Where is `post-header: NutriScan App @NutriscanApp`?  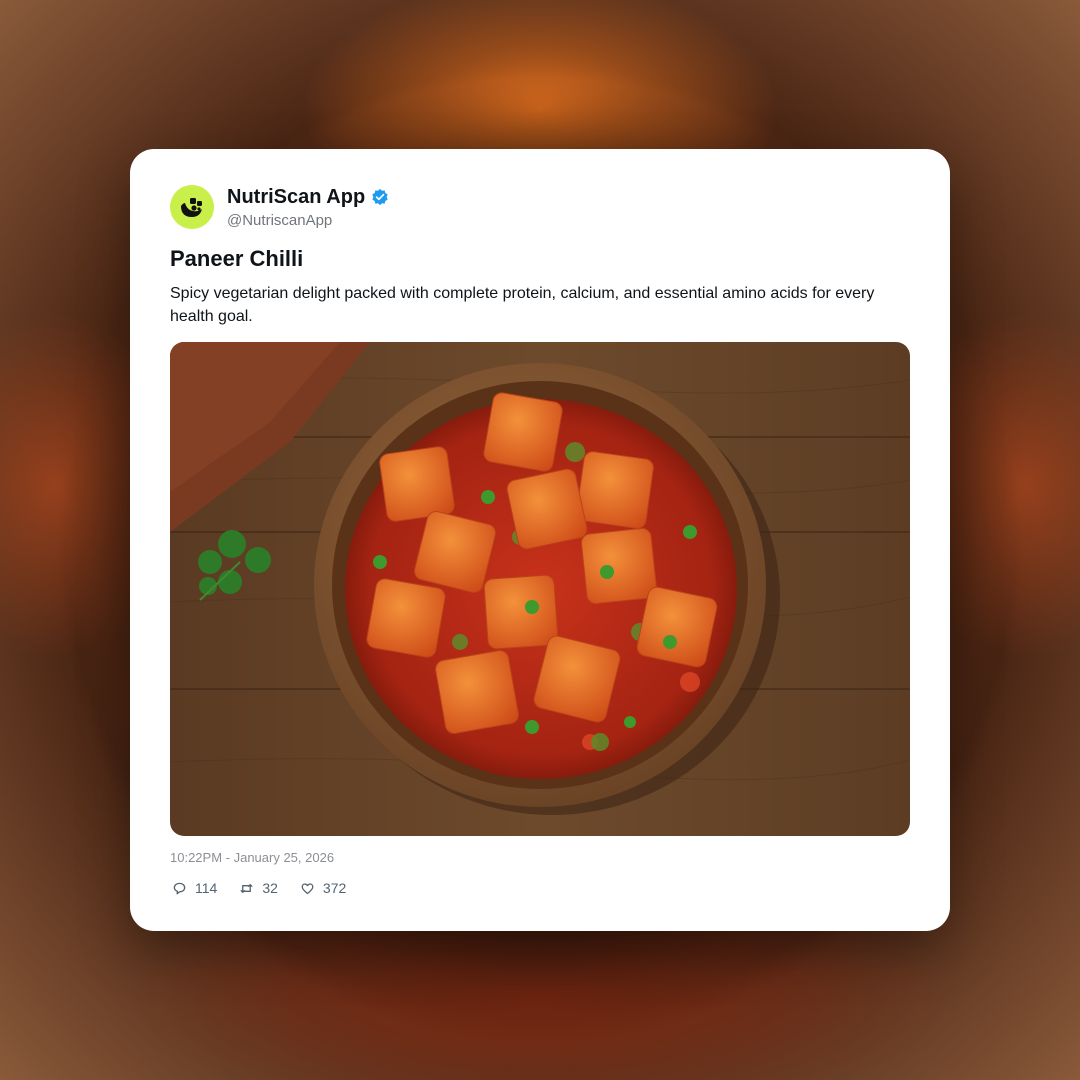
post-header: NutriScan App @NutriscanApp is located at coordinates (279, 207).